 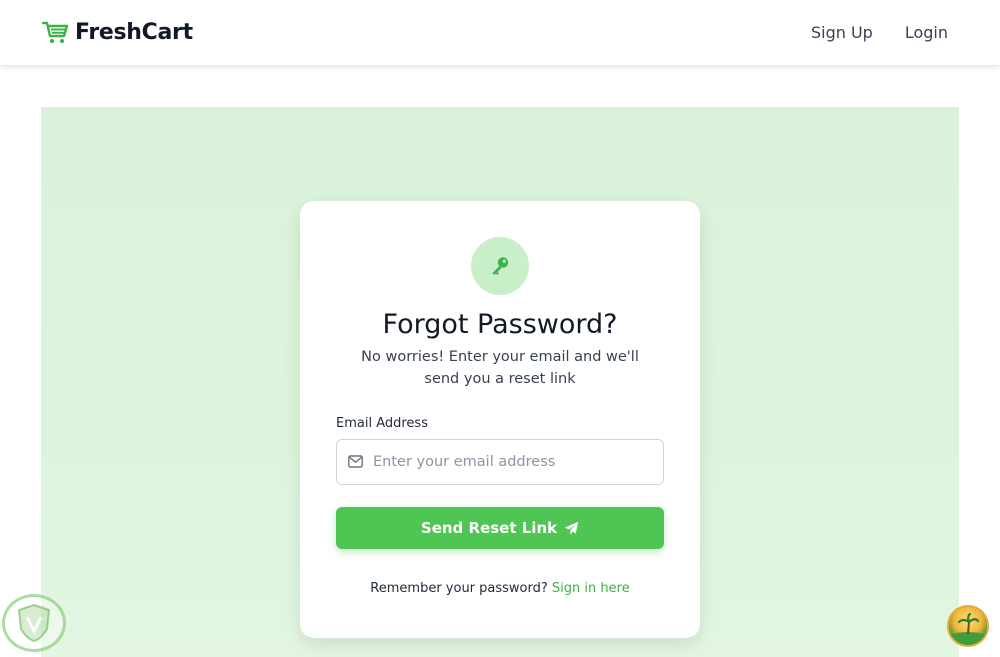 I want to click on page-title: Forgot Password?, so click(x=500, y=324).